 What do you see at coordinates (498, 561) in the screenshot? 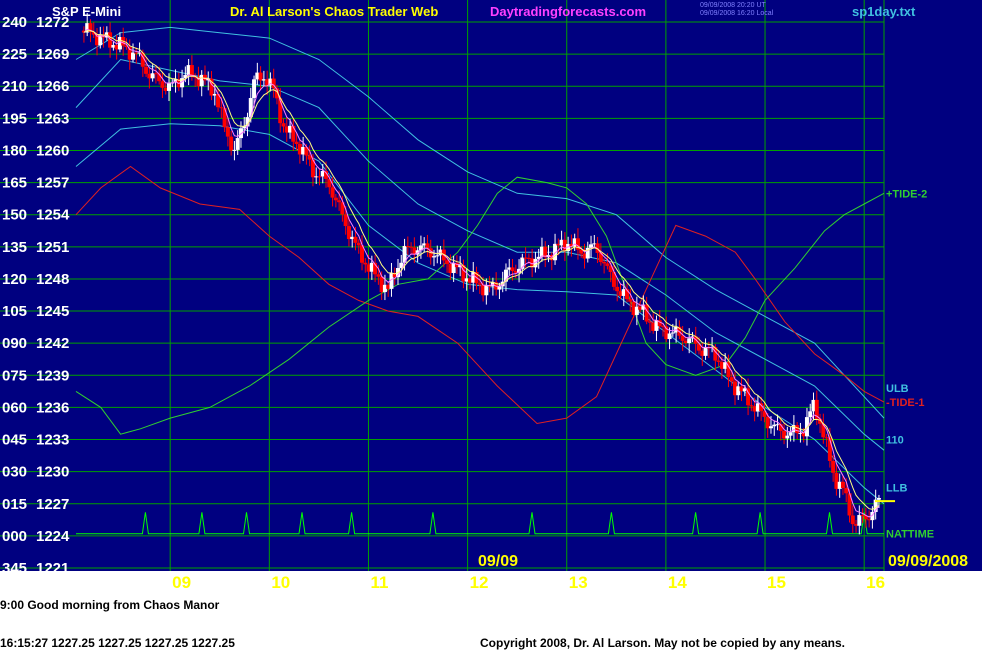
I see `mid-date-label: 09/09` at bounding box center [498, 561].